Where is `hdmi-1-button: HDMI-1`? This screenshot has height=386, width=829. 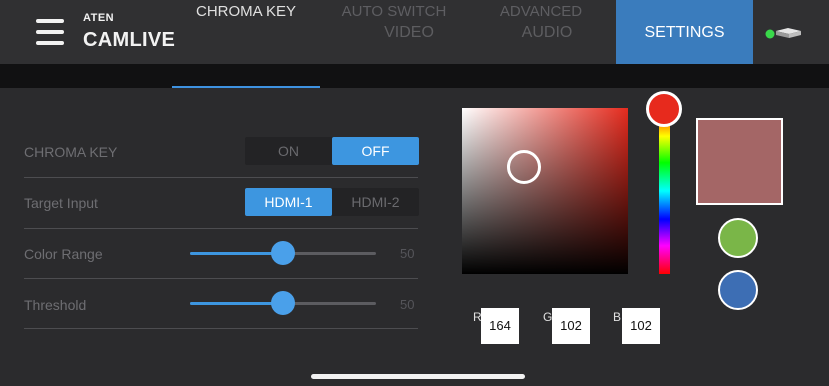
hdmi-1-button: HDMI-1 is located at coordinates (288, 202).